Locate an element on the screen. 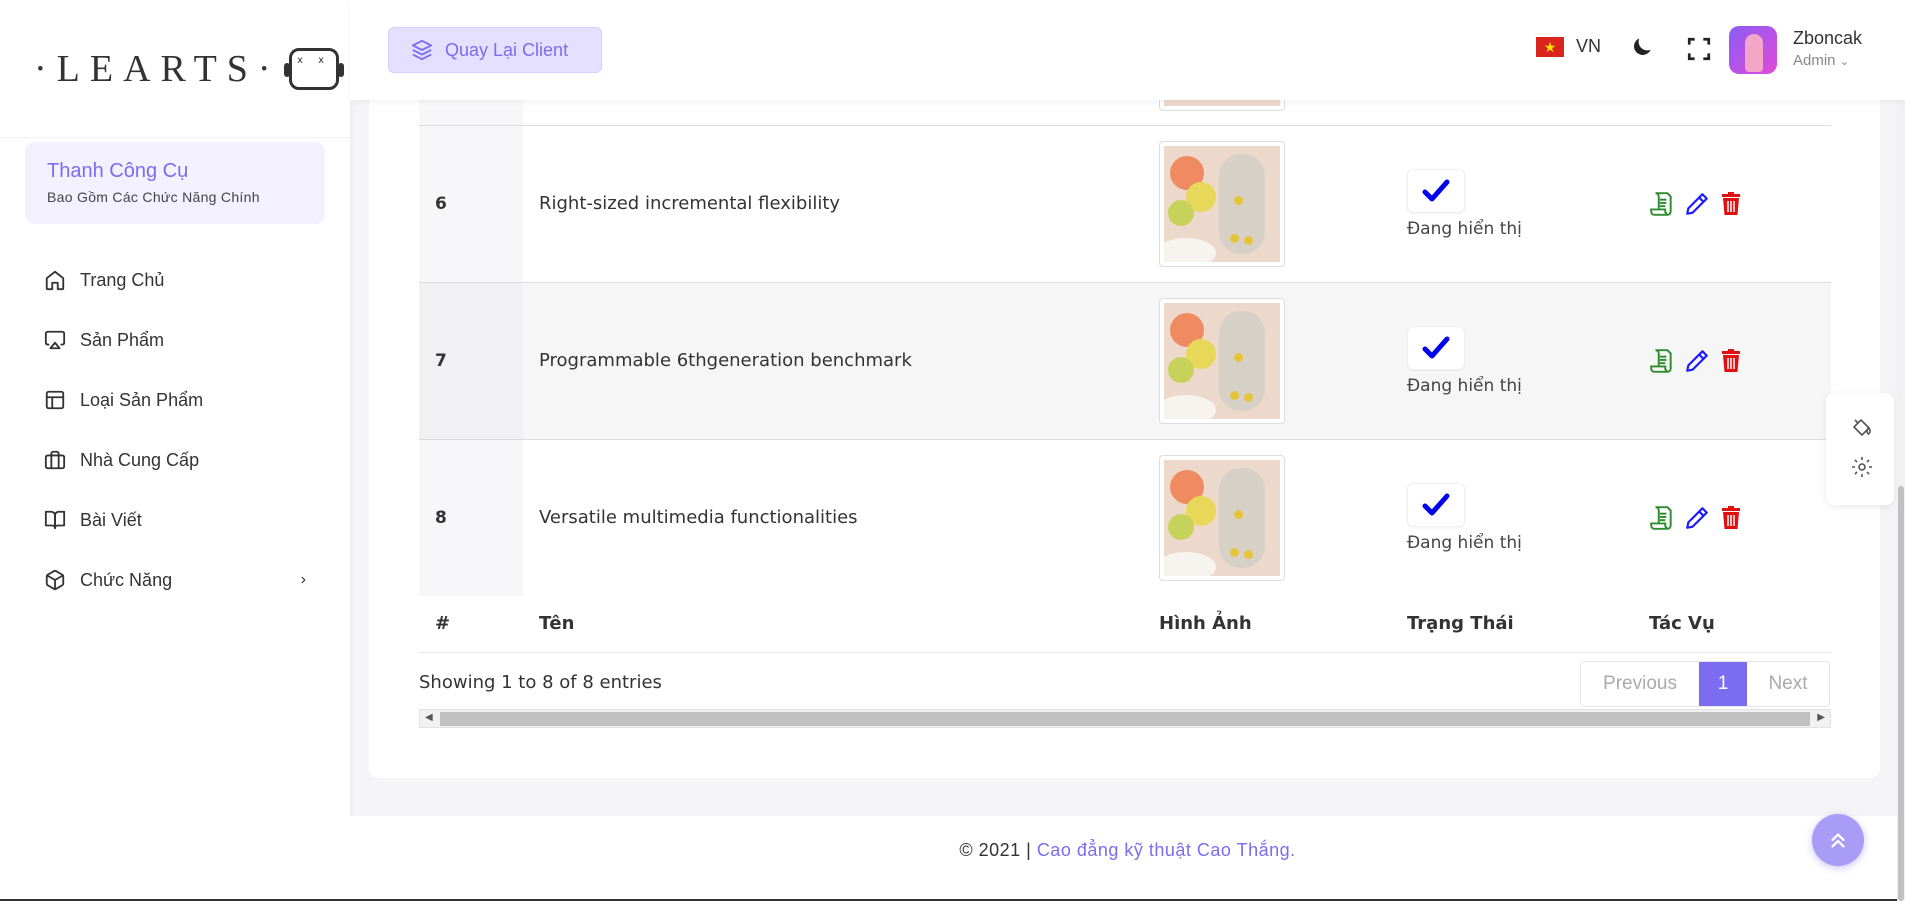 This screenshot has height=901, width=1905. row-name: Versatile multimedia functionalities is located at coordinates (698, 518).